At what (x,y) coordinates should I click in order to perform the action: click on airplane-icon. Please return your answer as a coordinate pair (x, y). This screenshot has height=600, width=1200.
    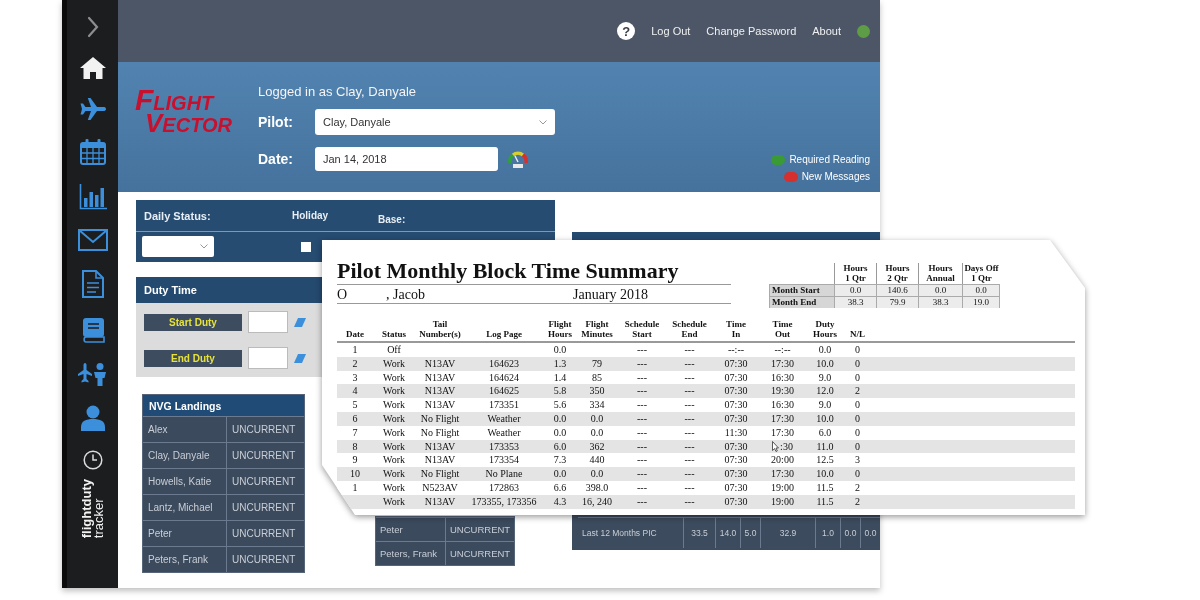
    Looking at the image, I should click on (92, 109).